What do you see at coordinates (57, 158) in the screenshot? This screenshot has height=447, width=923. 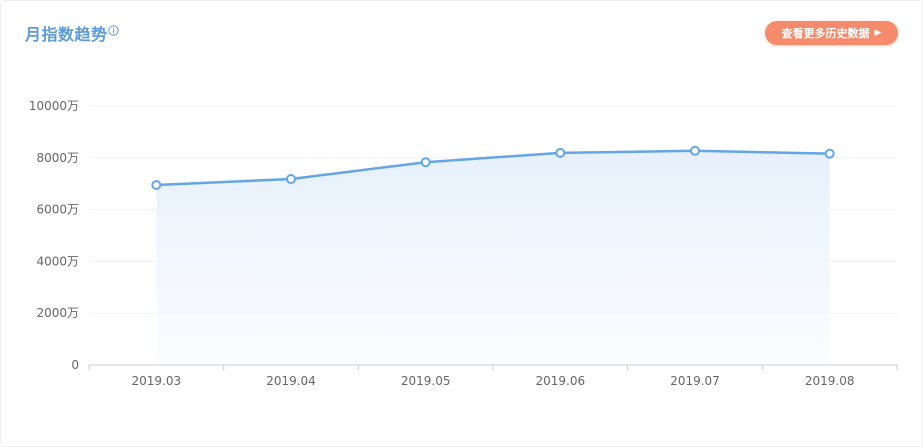 I see `y-tick-label: 8000万` at bounding box center [57, 158].